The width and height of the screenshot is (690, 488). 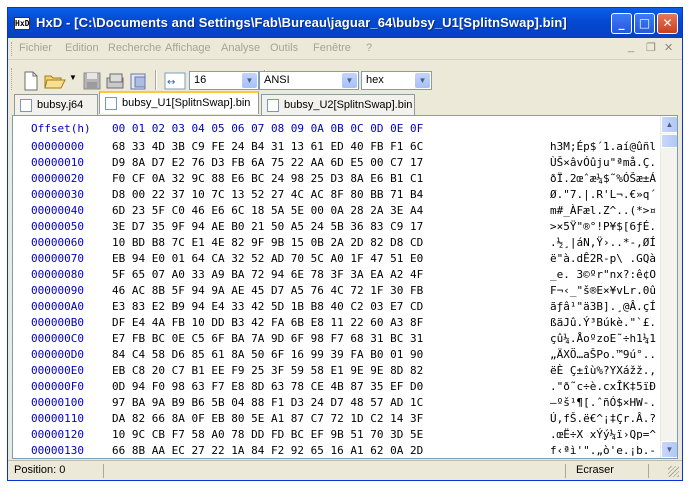 I want to click on menu-affichage: Affichage, so click(x=188, y=48).